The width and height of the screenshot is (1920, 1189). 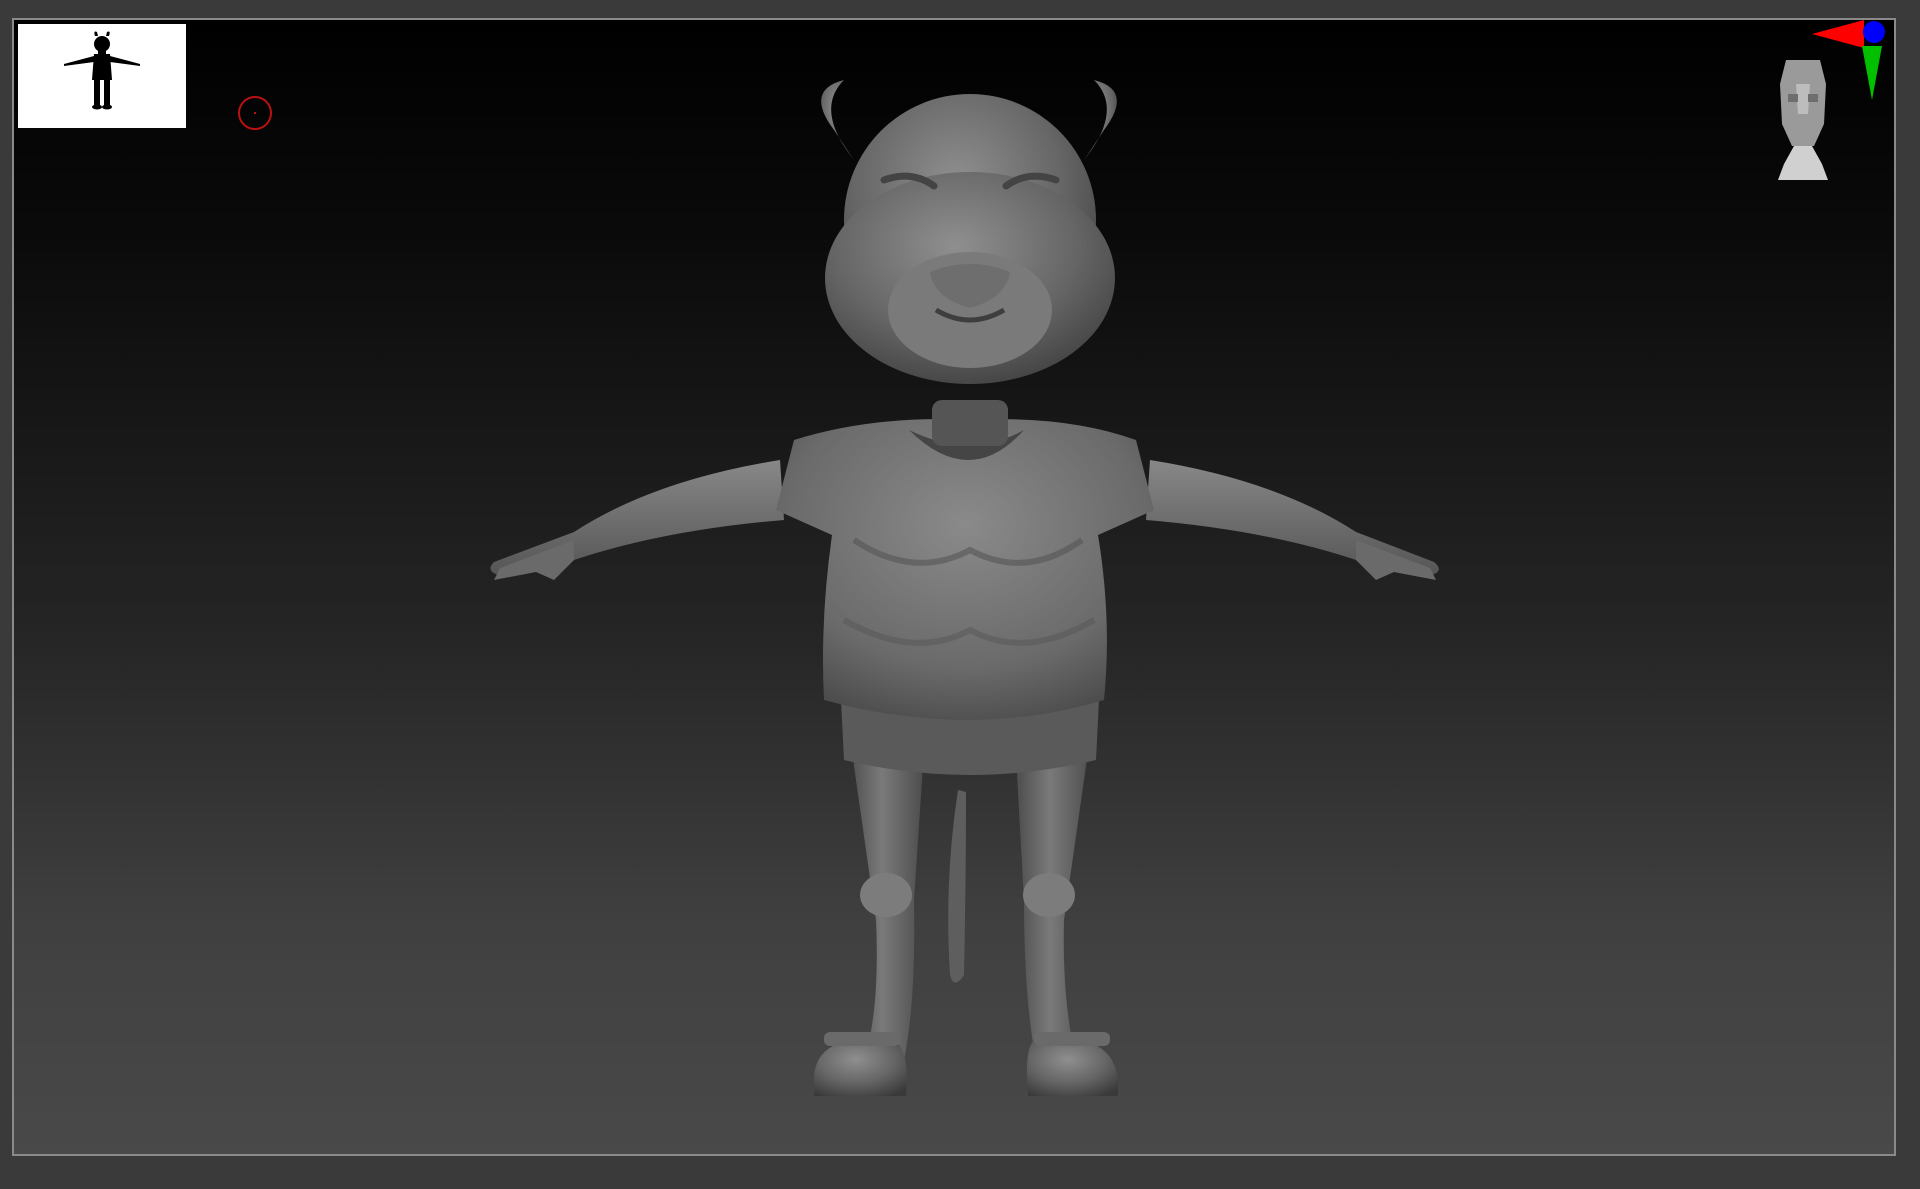 What do you see at coordinates (1872, 73) in the screenshot?
I see `y-axis-arrow` at bounding box center [1872, 73].